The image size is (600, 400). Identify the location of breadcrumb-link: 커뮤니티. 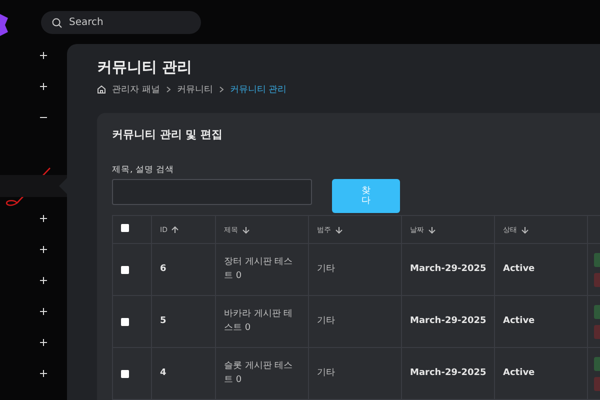
(194, 89).